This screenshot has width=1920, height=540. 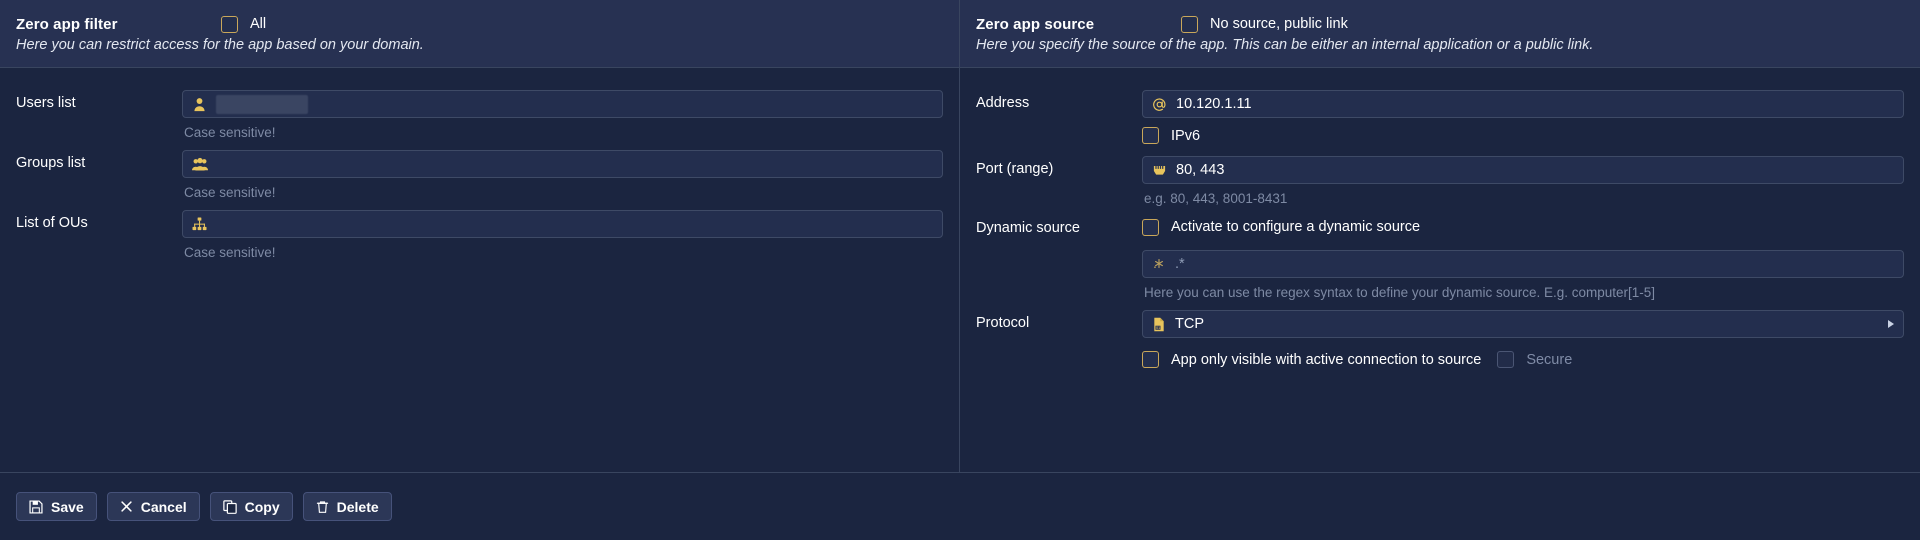 What do you see at coordinates (960, 506) in the screenshot?
I see `footer-toolbar: Save Cancel Copy Delete` at bounding box center [960, 506].